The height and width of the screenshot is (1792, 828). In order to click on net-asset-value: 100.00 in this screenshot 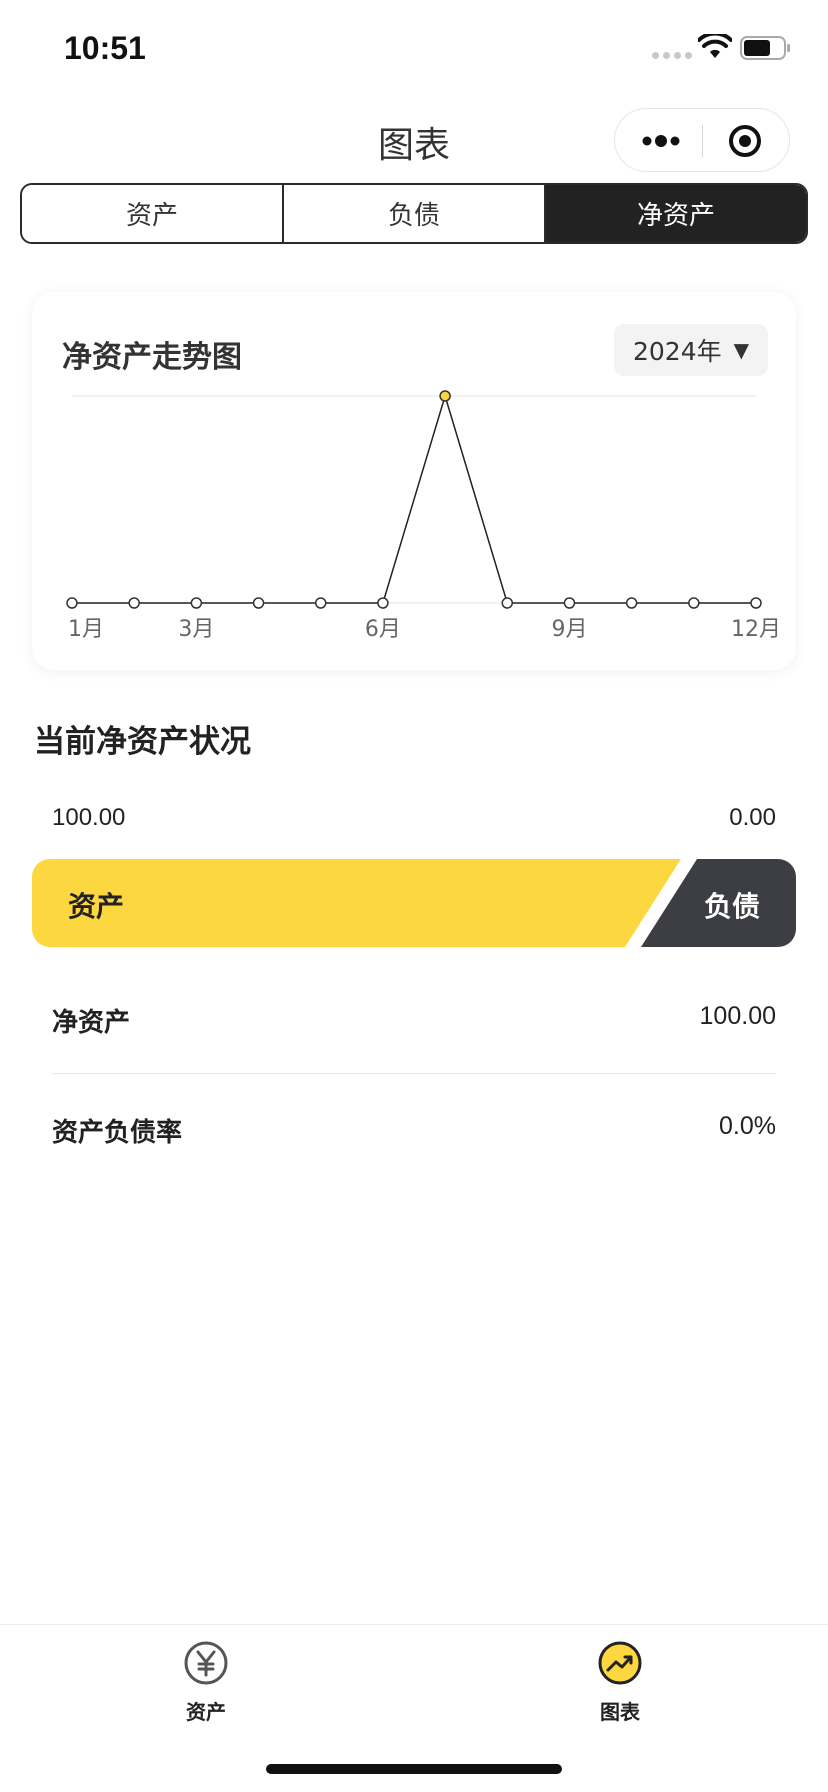, I will do `click(737, 1016)`.